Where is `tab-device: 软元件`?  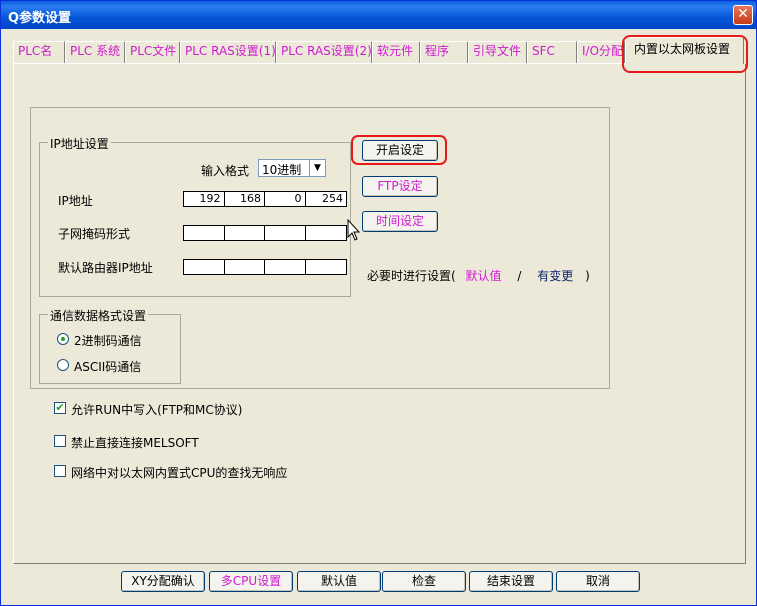 tab-device: 软元件 is located at coordinates (396, 52).